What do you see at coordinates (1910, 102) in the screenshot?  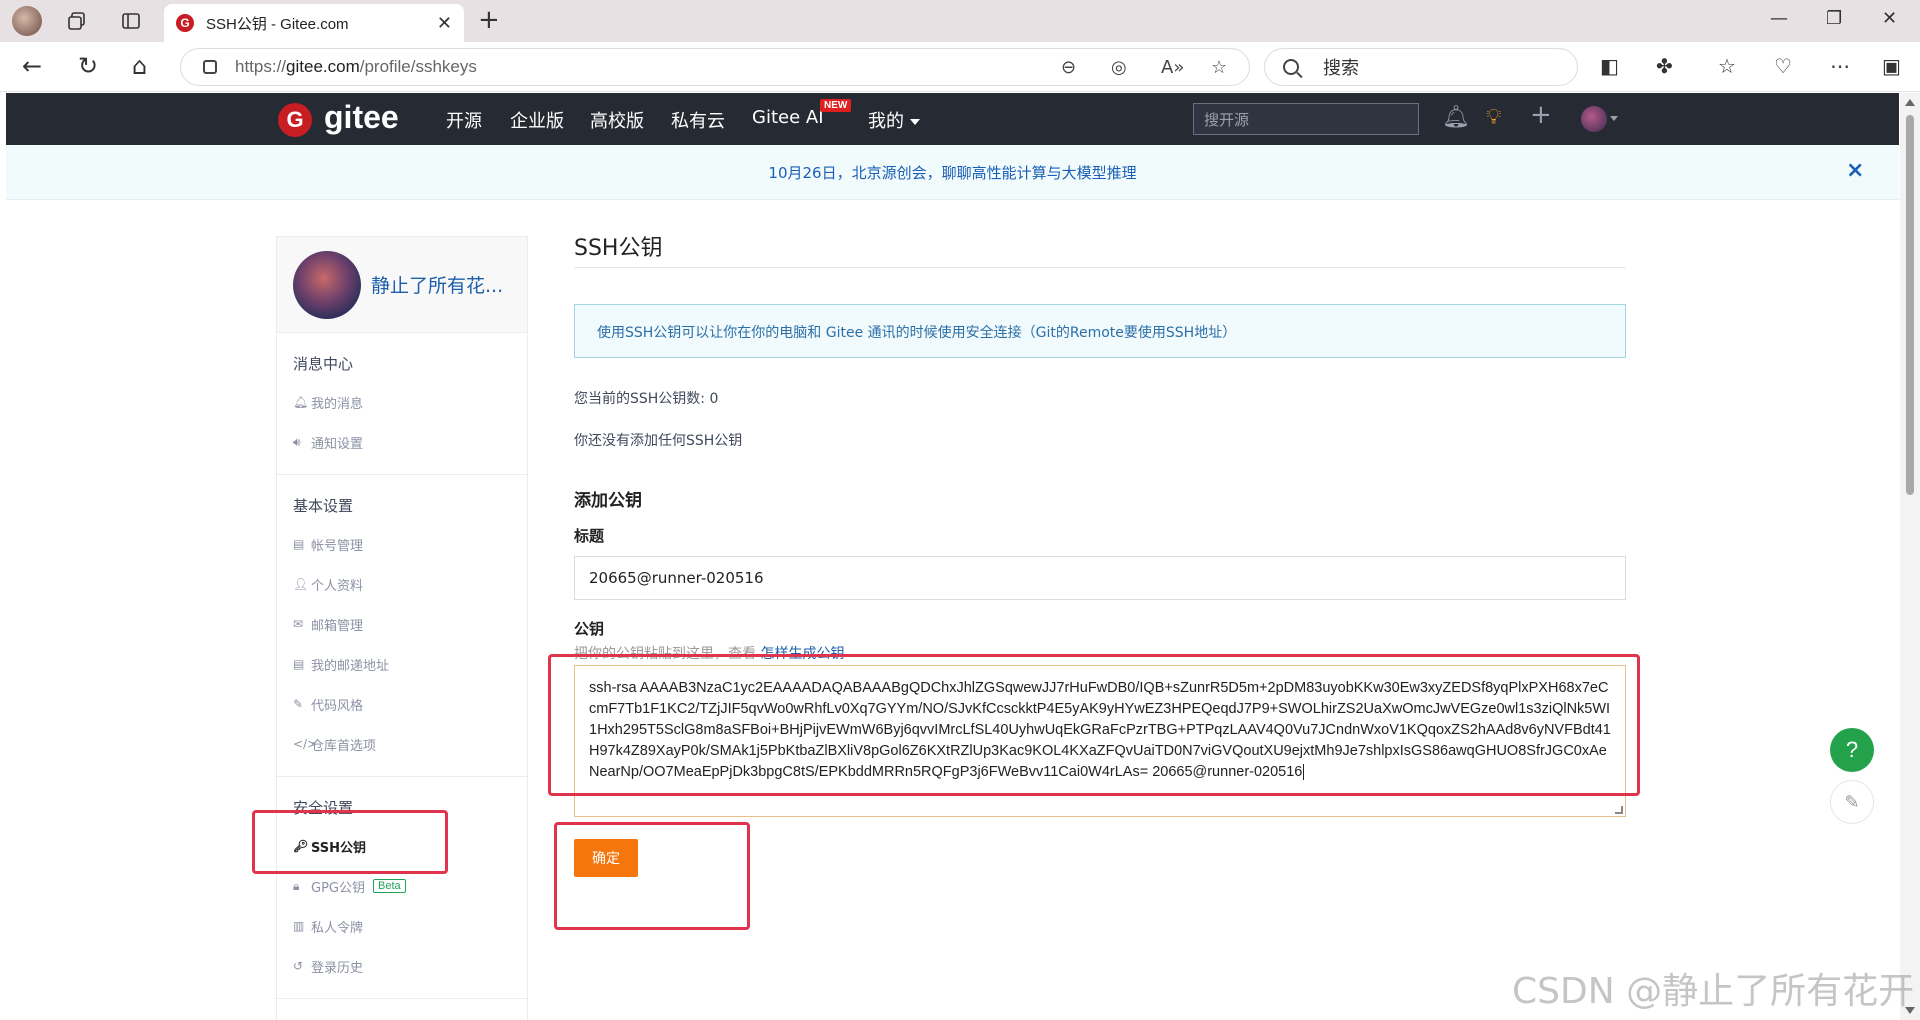 I see `scroll-up-icon` at bounding box center [1910, 102].